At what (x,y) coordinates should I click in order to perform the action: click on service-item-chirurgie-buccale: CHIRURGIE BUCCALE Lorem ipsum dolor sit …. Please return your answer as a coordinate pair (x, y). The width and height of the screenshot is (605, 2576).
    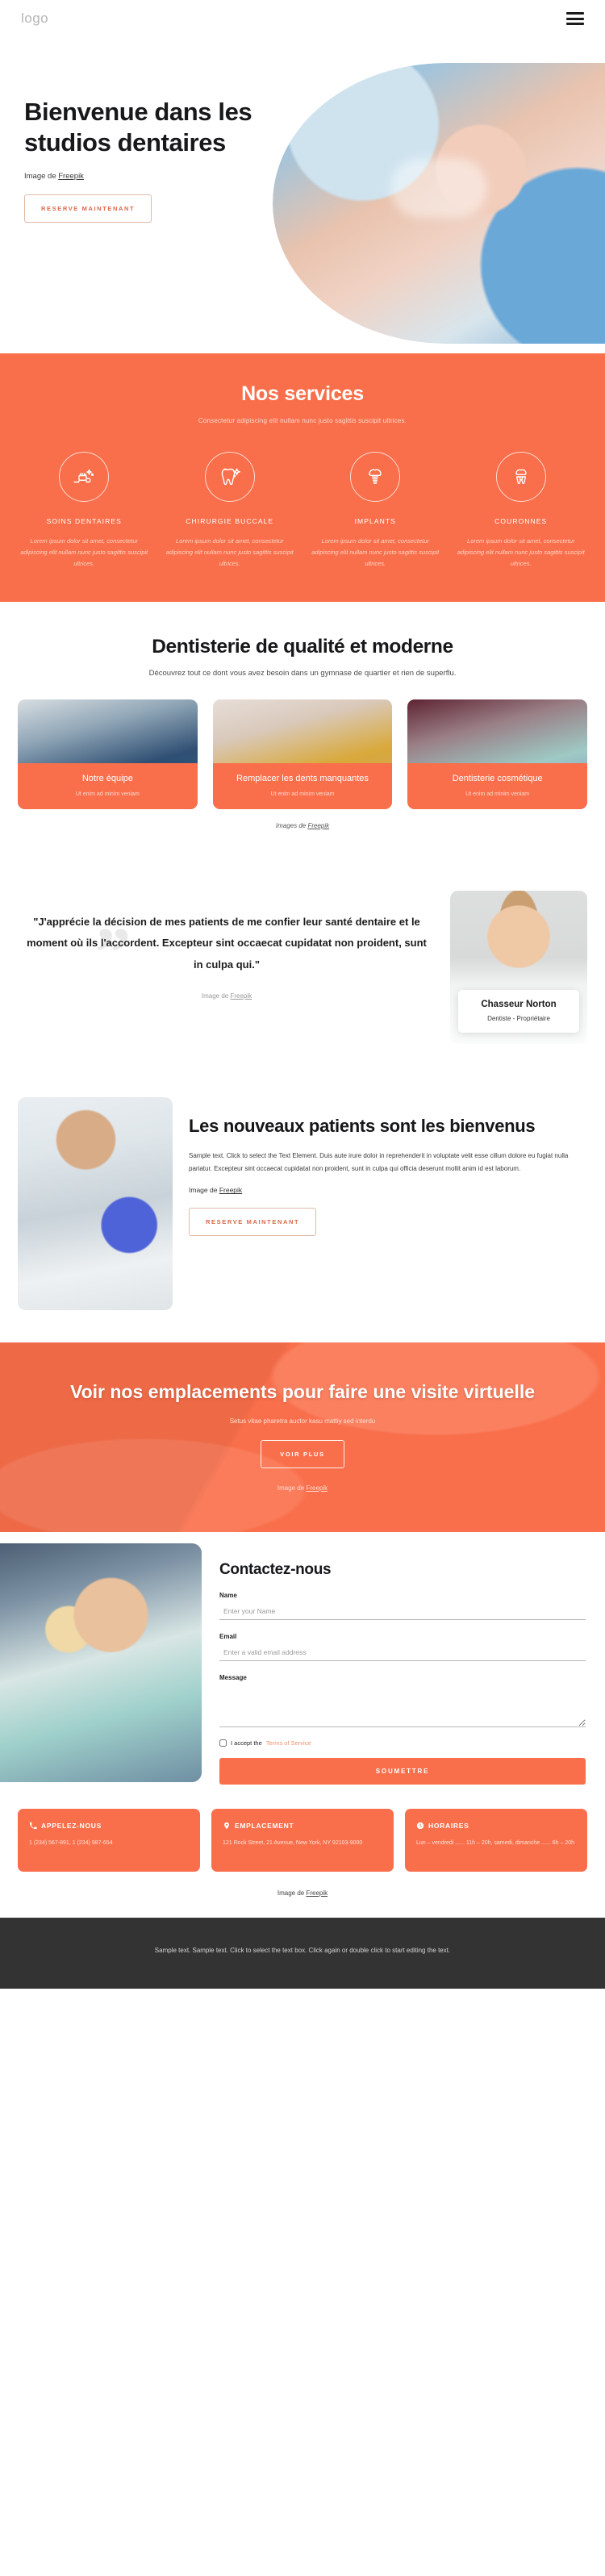
    Looking at the image, I should click on (230, 511).